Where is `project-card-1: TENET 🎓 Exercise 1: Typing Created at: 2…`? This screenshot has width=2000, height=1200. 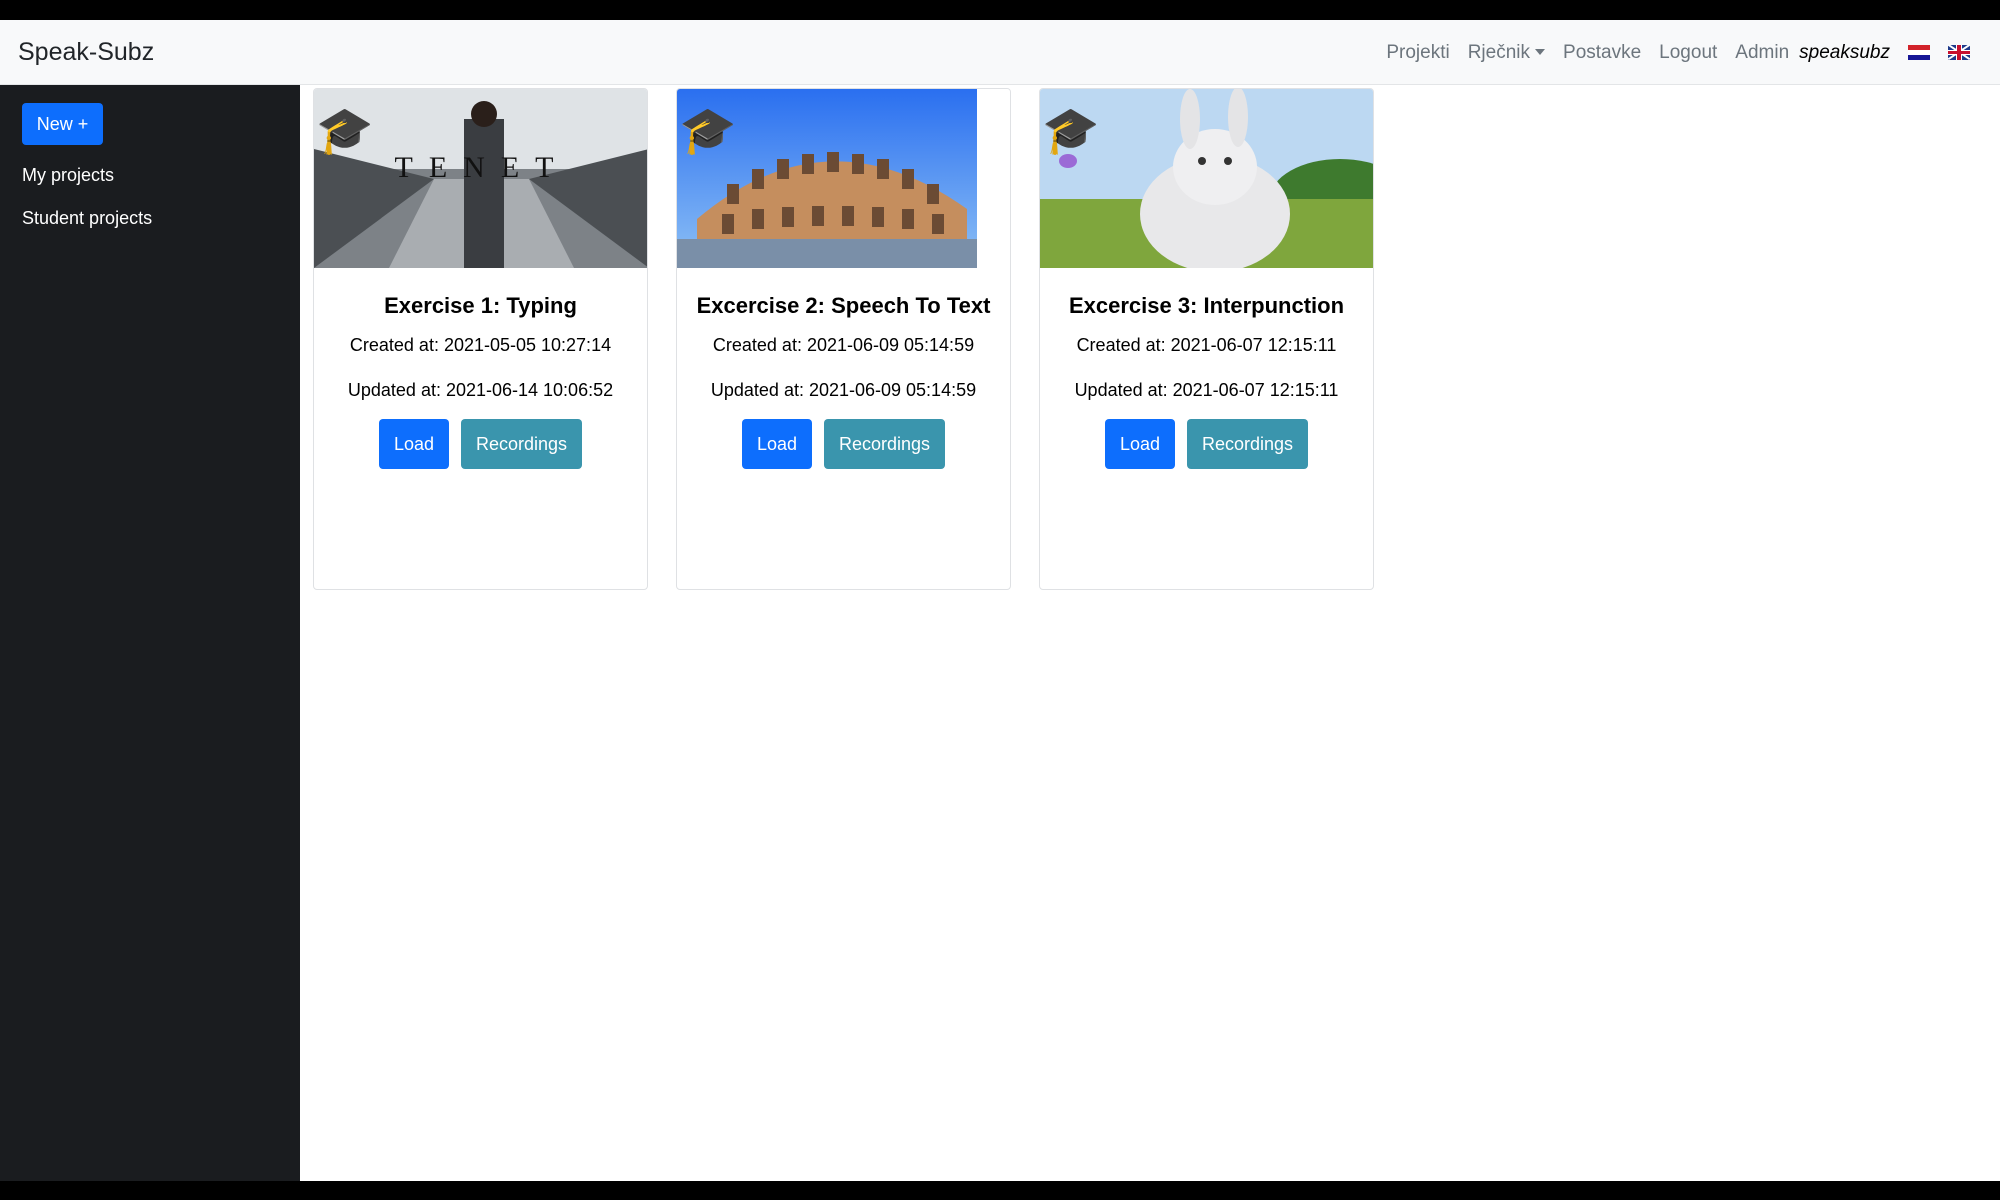
project-card-1: TENET 🎓 Exercise 1: Typing Created at: 2… is located at coordinates (480, 339).